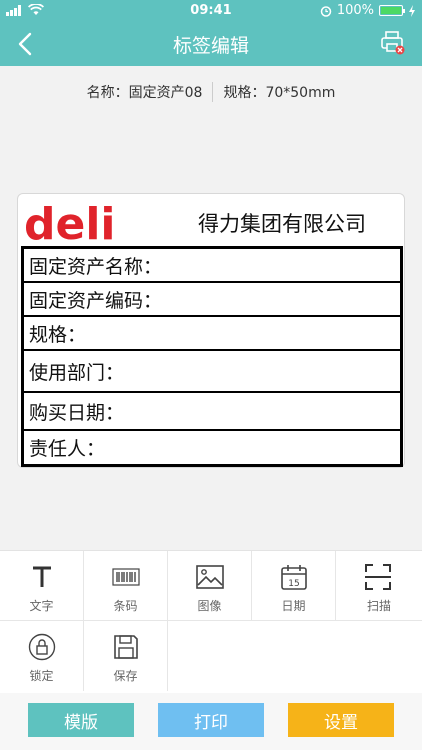 The width and height of the screenshot is (422, 750). What do you see at coordinates (393, 43) in the screenshot?
I see `printer-disconnected-icon` at bounding box center [393, 43].